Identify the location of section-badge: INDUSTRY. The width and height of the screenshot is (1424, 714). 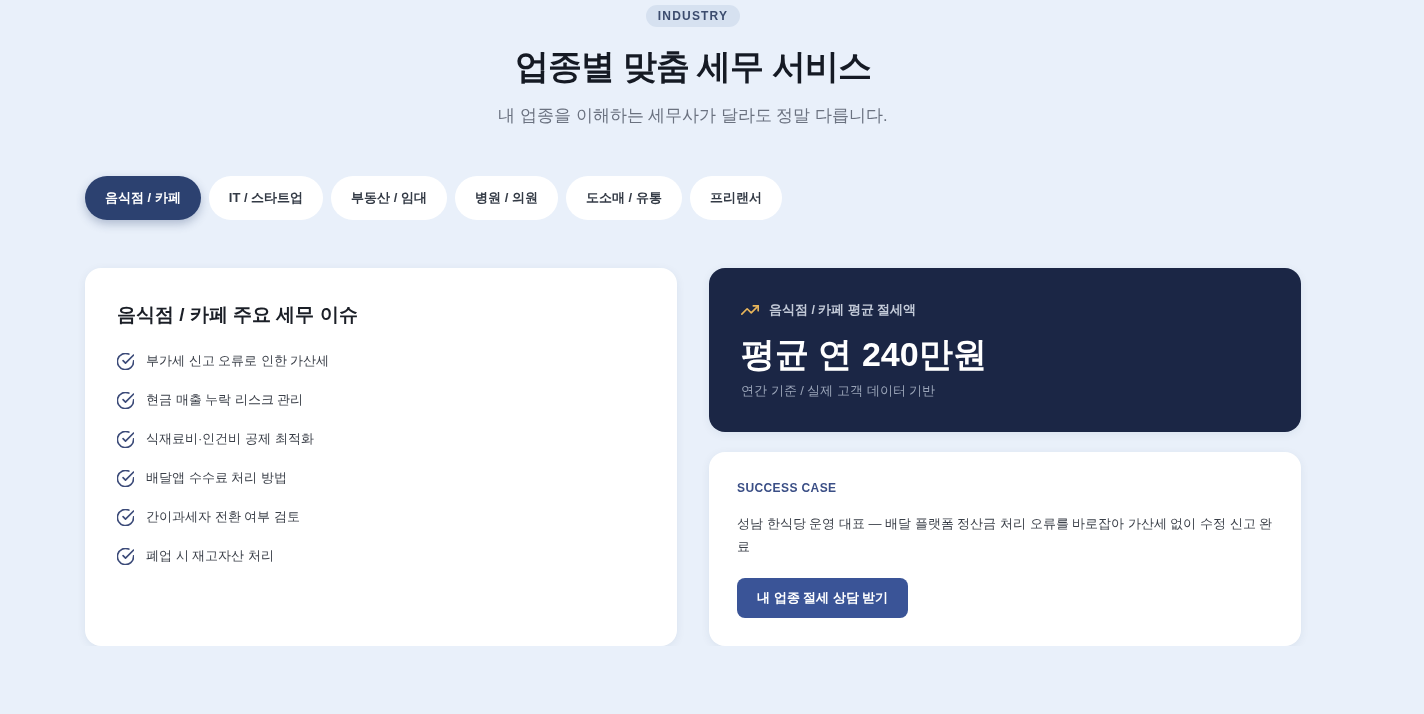
(693, 16).